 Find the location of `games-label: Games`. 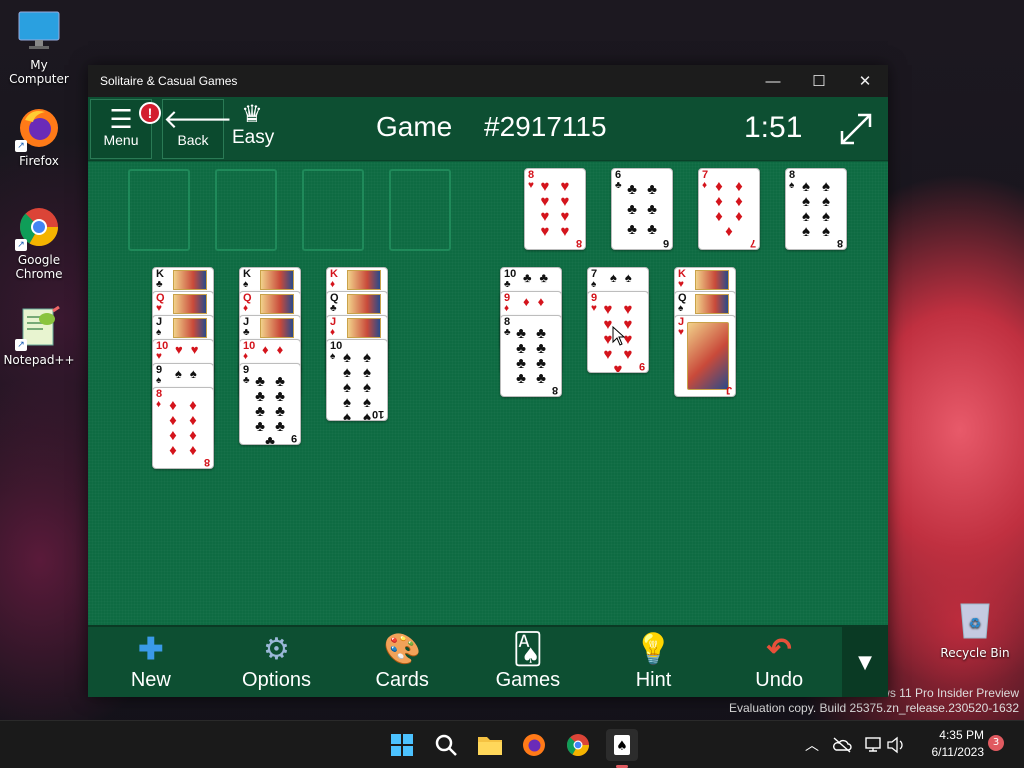

games-label: Games is located at coordinates (528, 680).